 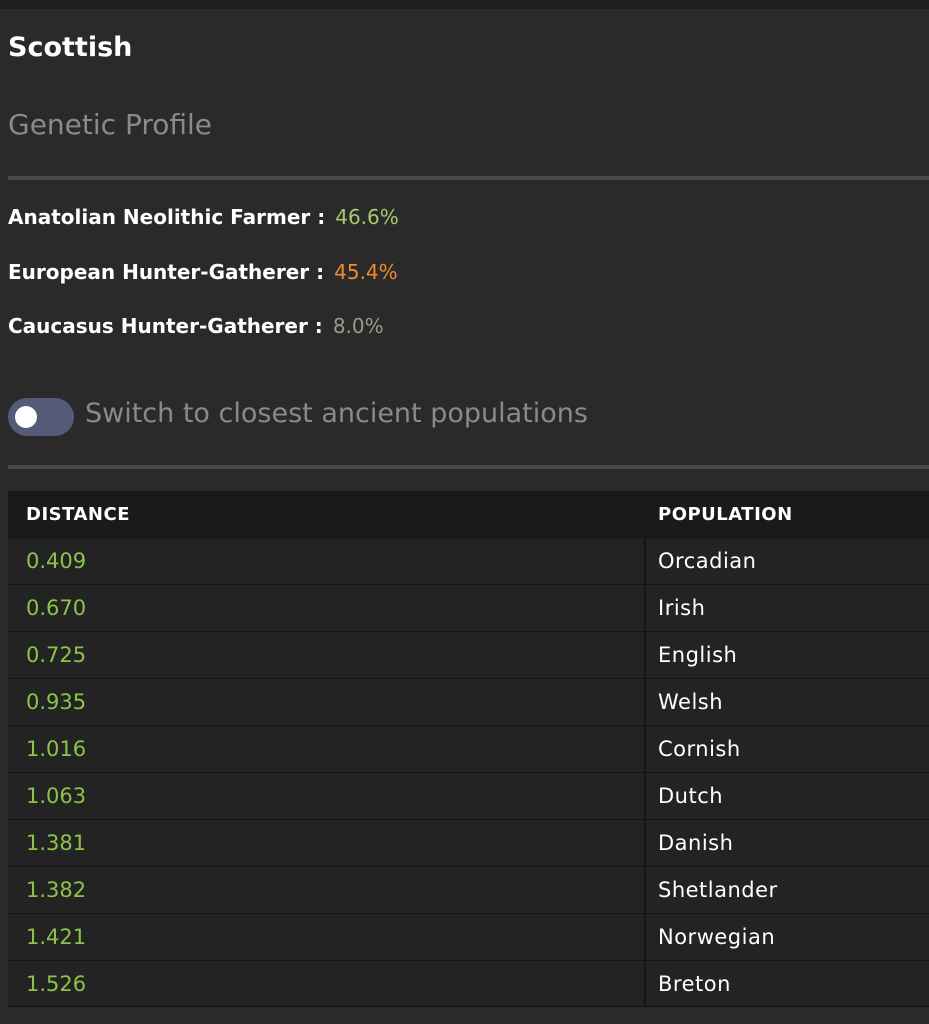 What do you see at coordinates (41, 417) in the screenshot?
I see `ancient-populations-toggle` at bounding box center [41, 417].